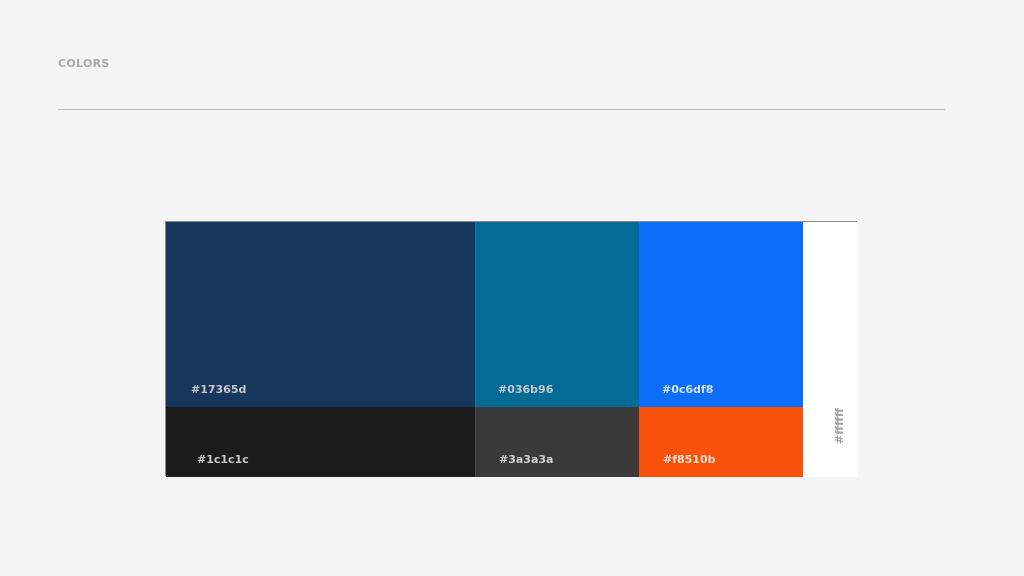 The height and width of the screenshot is (576, 1024). What do you see at coordinates (557, 314) in the screenshot?
I see `swatch-teal: #036b96` at bounding box center [557, 314].